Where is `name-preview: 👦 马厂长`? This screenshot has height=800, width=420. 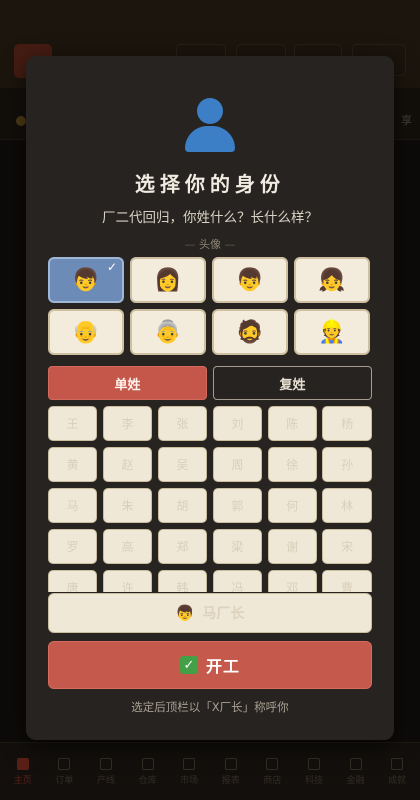 name-preview: 👦 马厂长 is located at coordinates (210, 613).